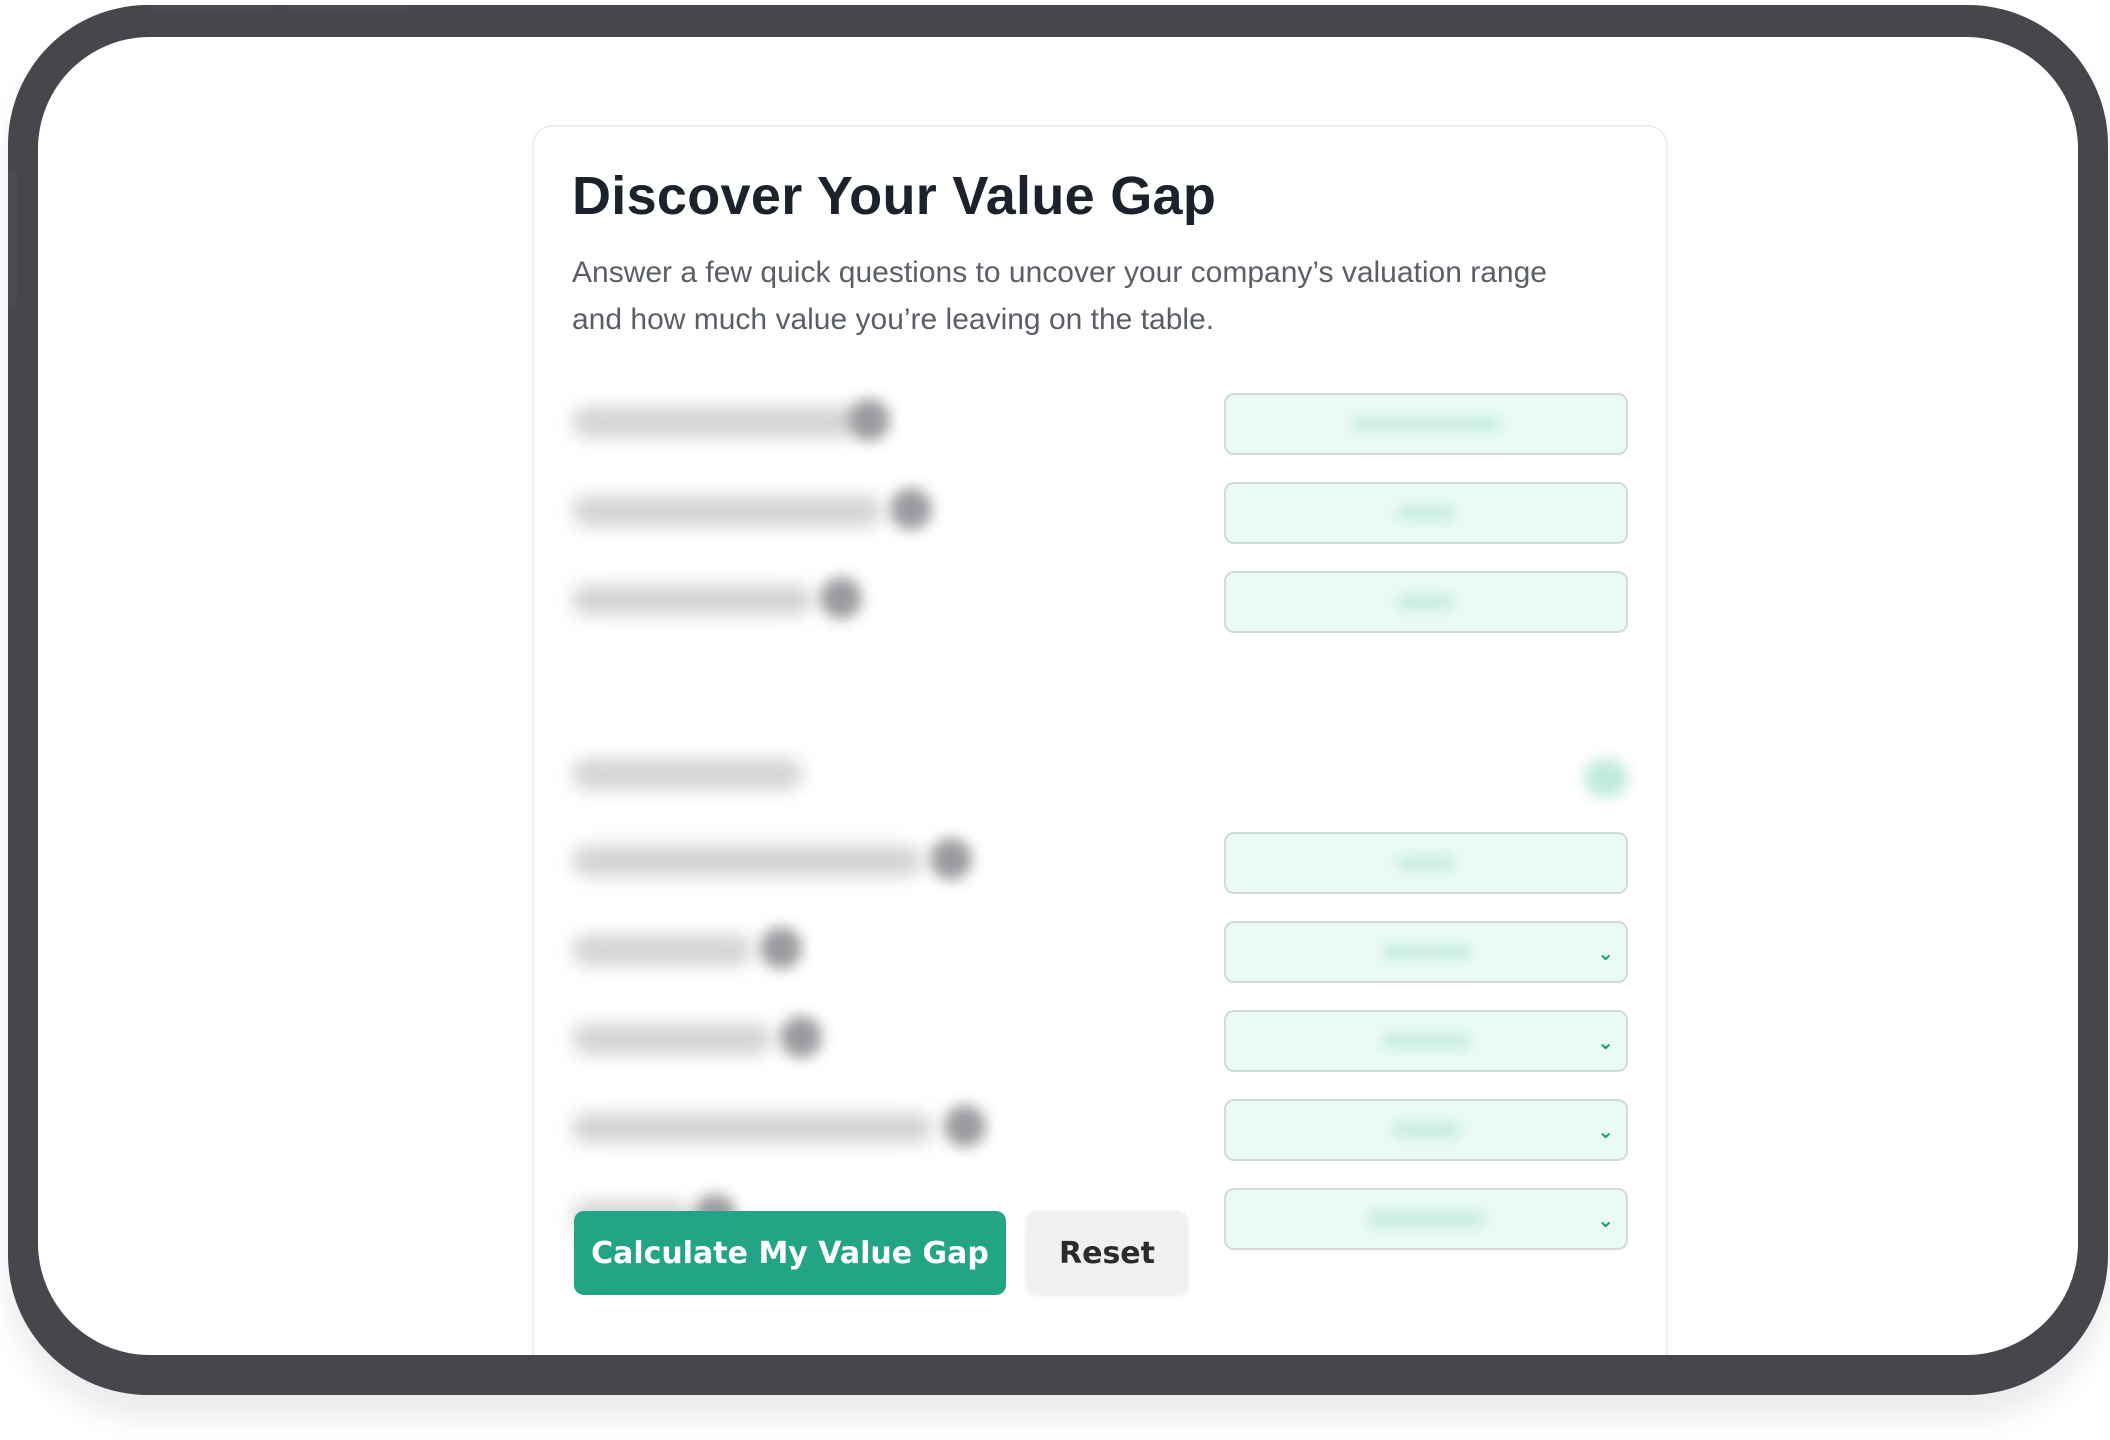  I want to click on toggle-switch, so click(1606, 778).